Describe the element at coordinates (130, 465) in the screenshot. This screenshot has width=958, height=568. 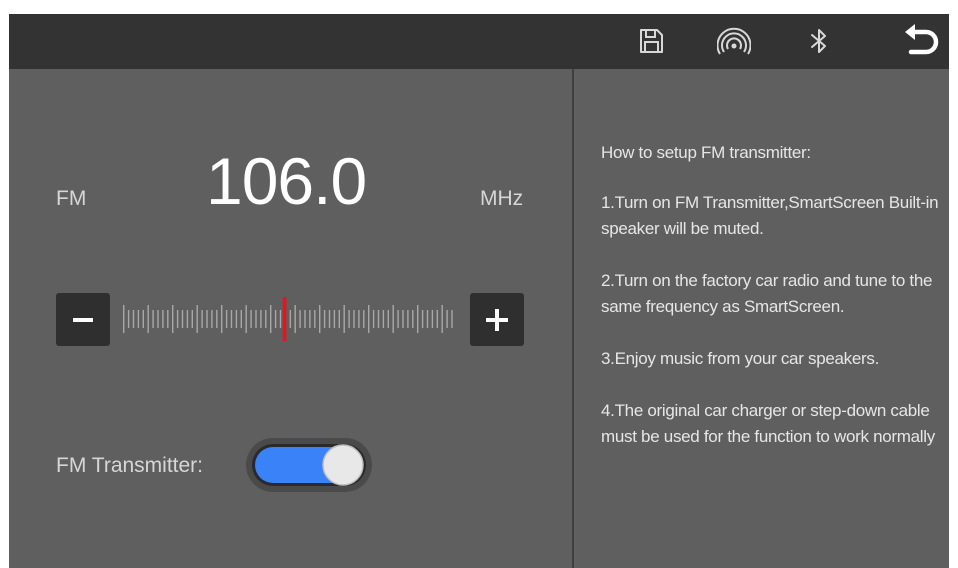
I see `fm-transmitter-label: FM Transmitter:` at that location.